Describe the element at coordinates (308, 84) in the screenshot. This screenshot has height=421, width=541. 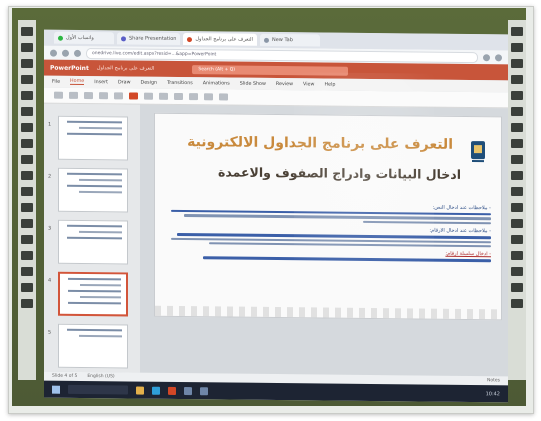
I see `tab-view: View` at that location.